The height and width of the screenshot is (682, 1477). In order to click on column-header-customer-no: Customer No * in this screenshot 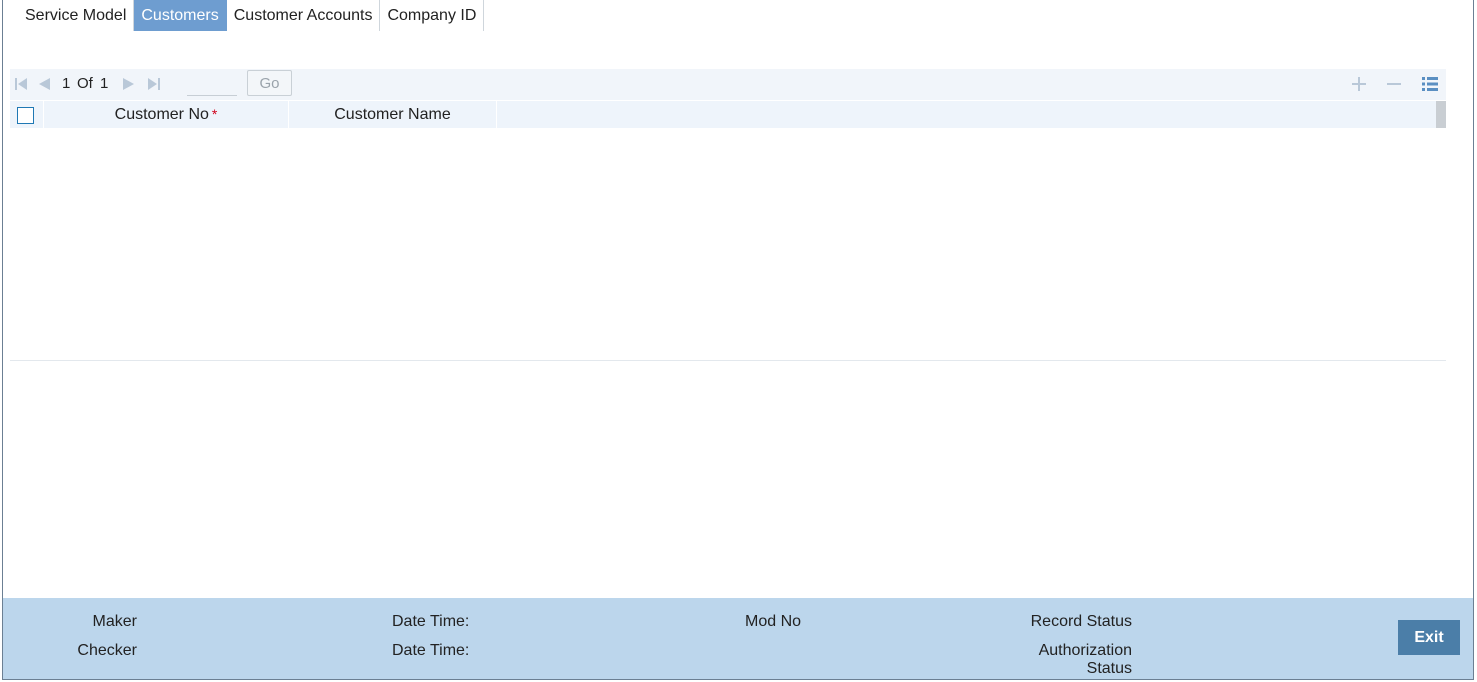, I will do `click(166, 114)`.